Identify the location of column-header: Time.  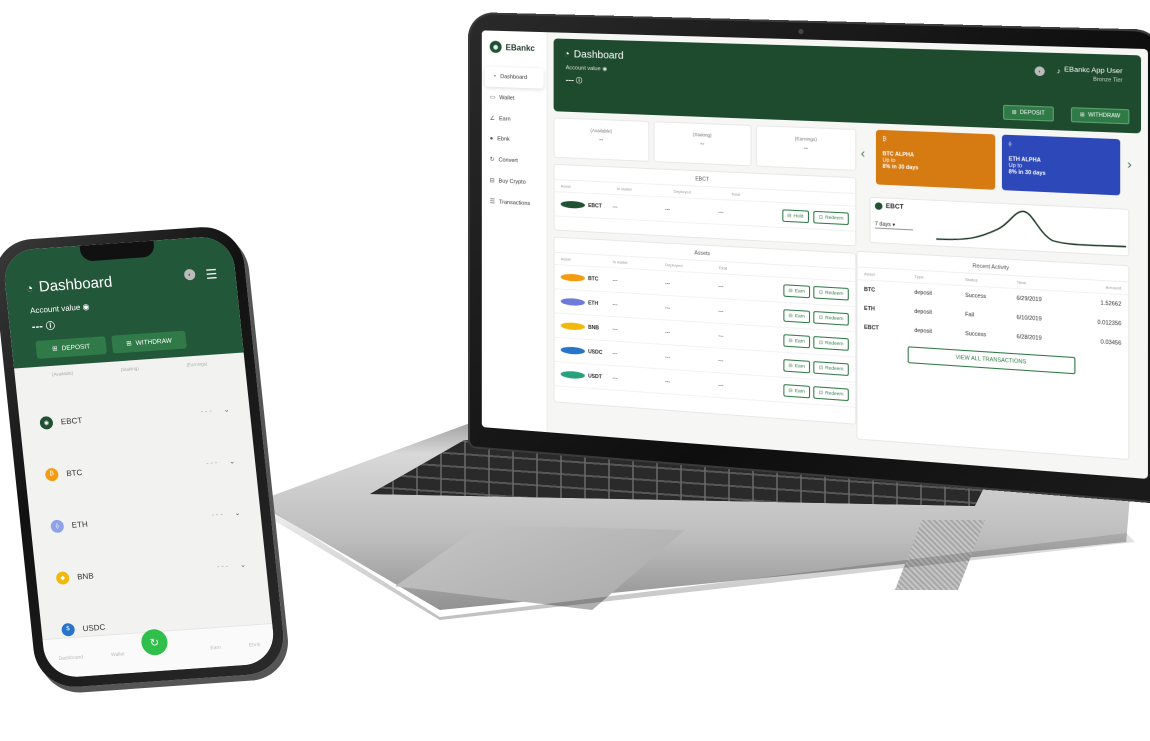
(1021, 282).